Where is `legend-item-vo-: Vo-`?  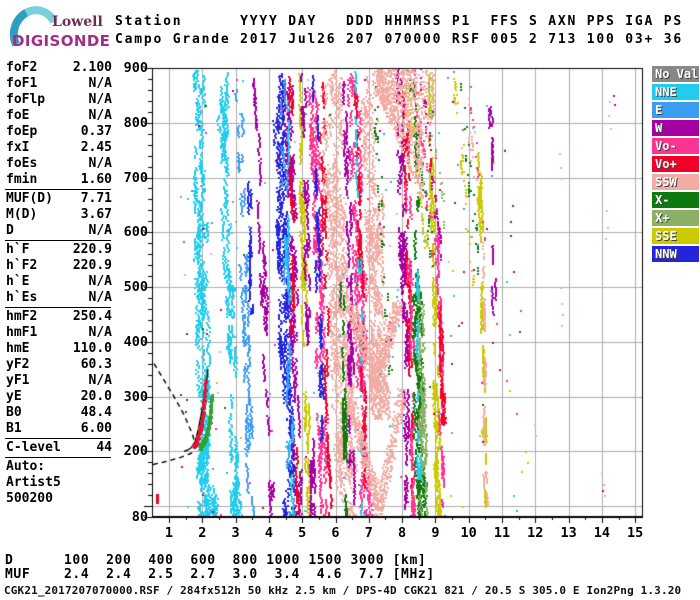 legend-item-vo-: Vo- is located at coordinates (675, 146).